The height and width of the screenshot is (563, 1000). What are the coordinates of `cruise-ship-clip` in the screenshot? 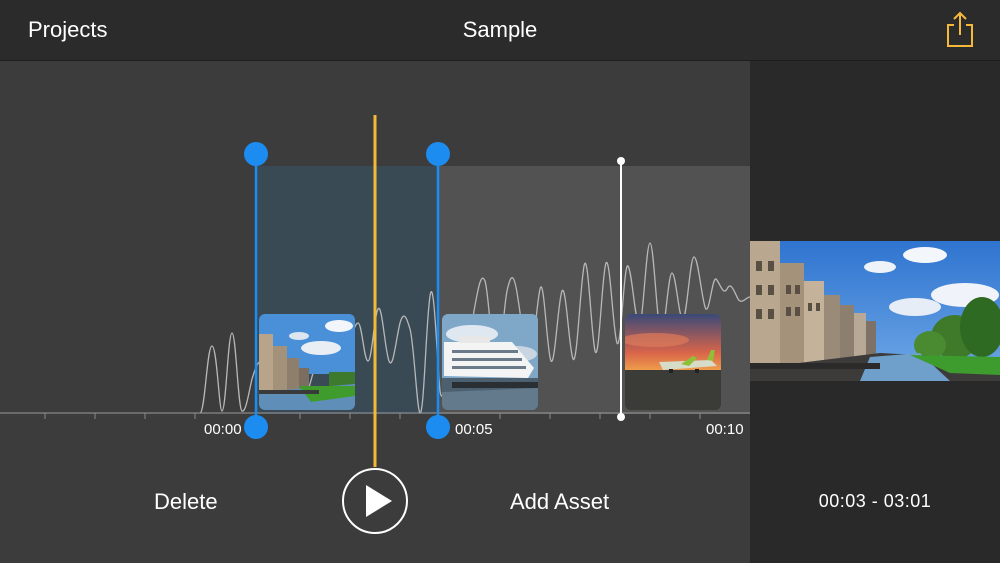 It's located at (490, 362).